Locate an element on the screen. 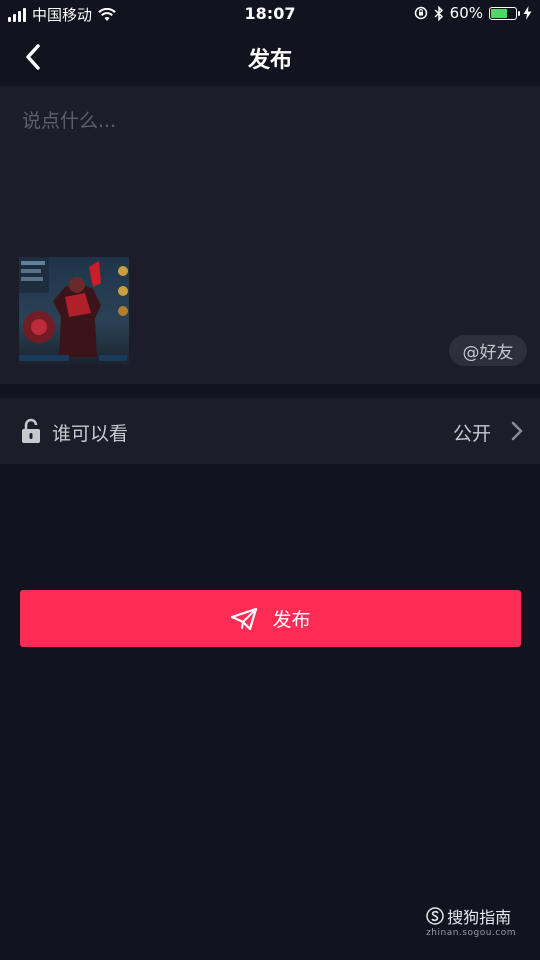  bluetooth-icon is located at coordinates (438, 13).